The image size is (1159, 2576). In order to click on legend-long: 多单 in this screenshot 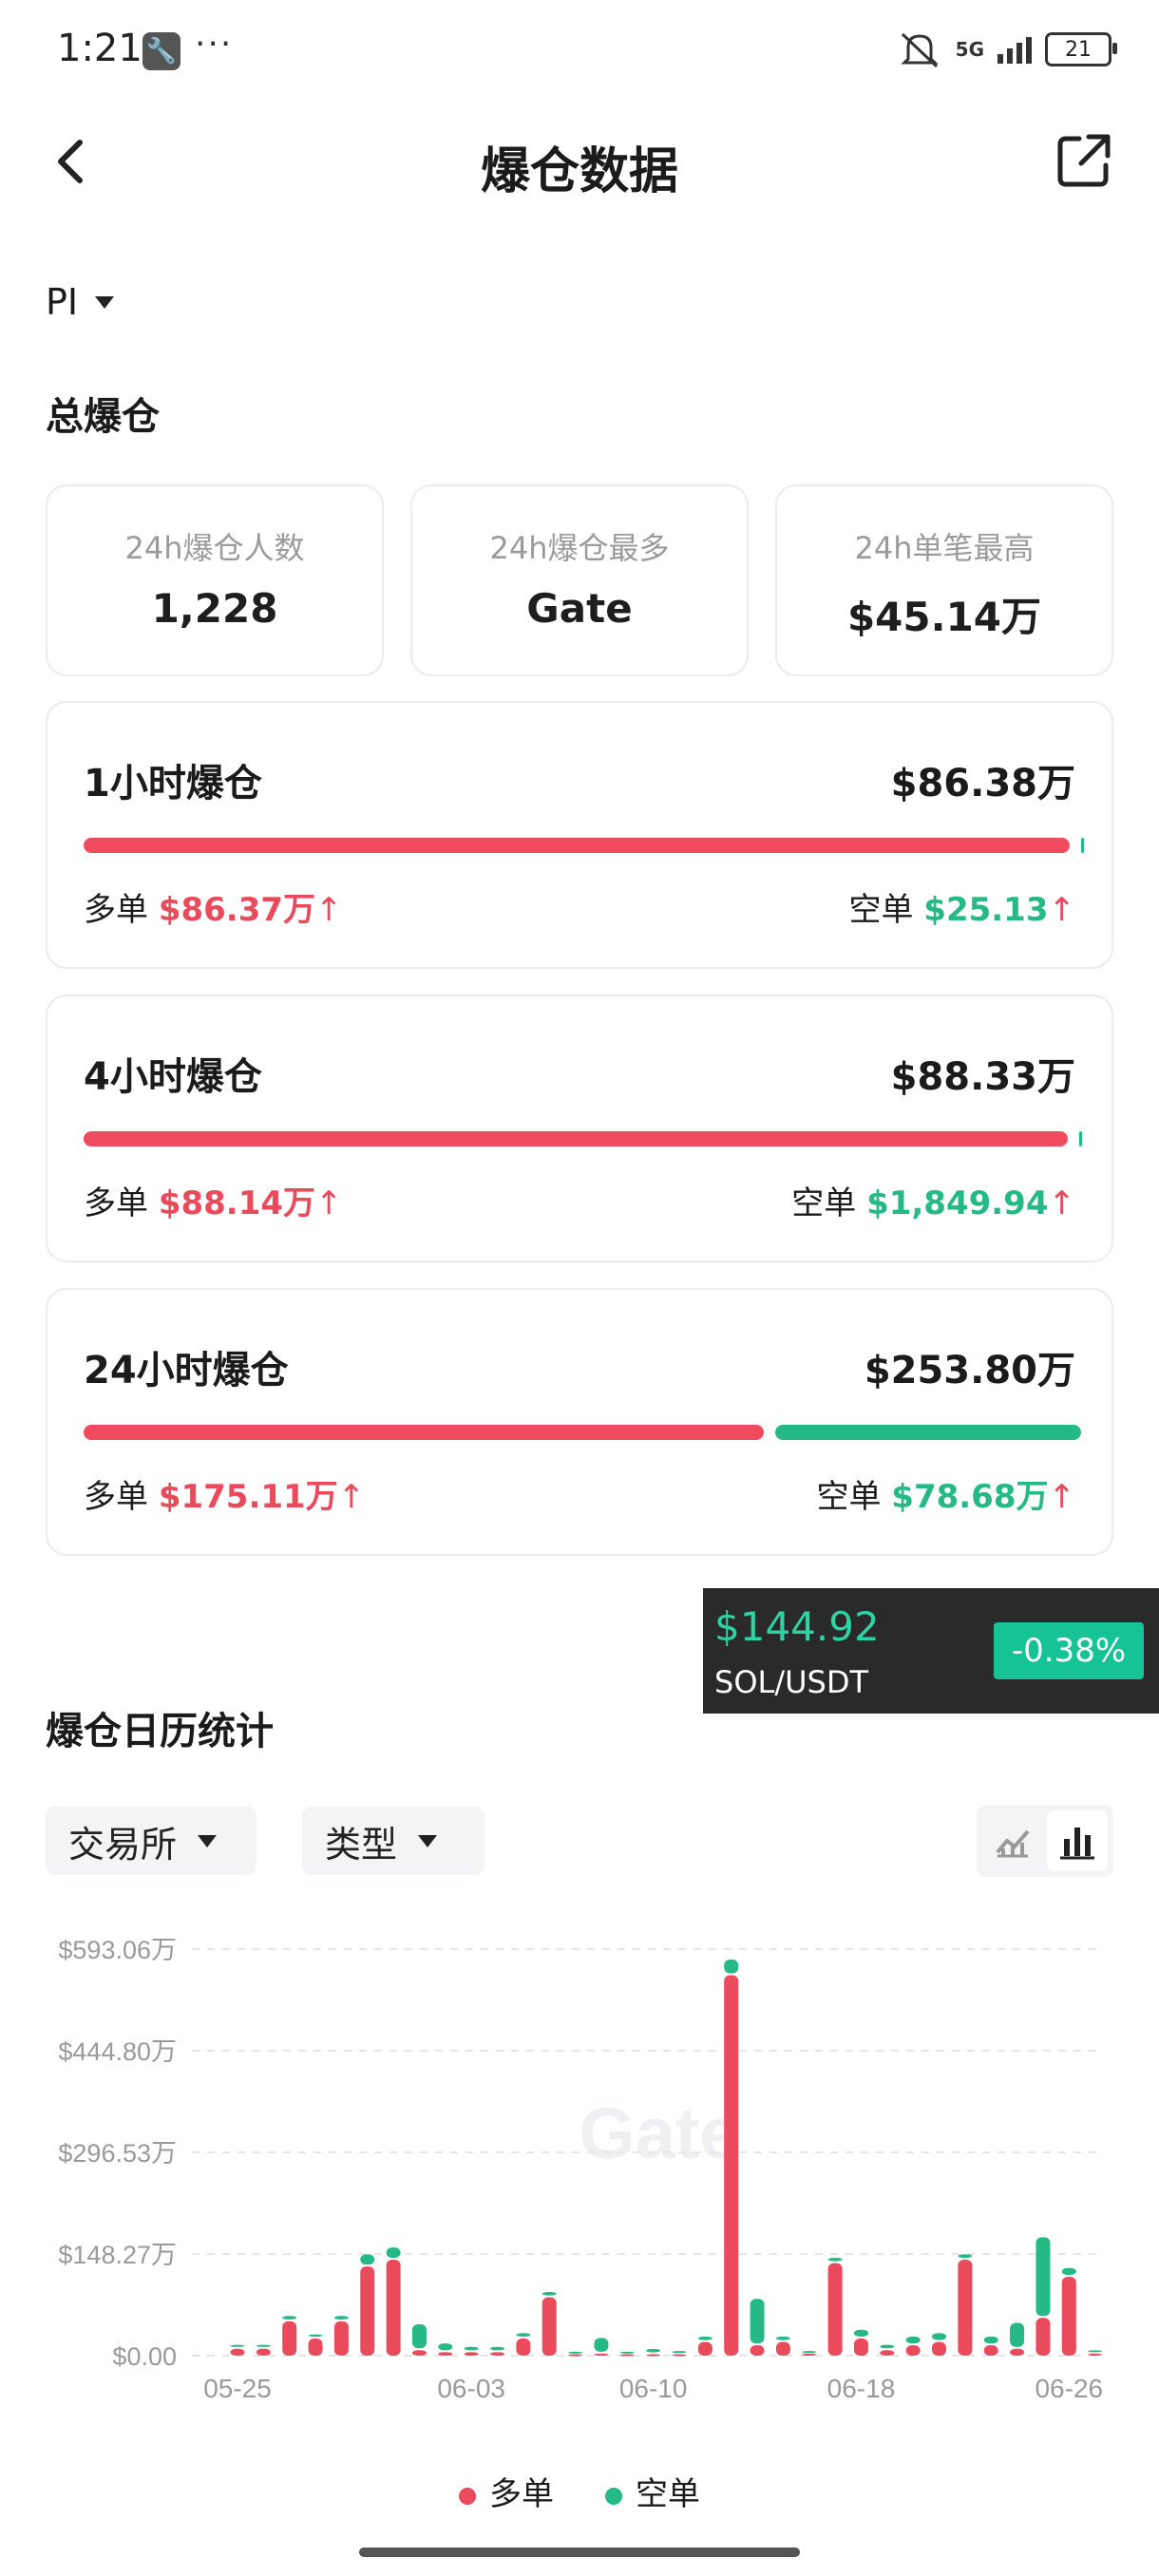, I will do `click(506, 2491)`.